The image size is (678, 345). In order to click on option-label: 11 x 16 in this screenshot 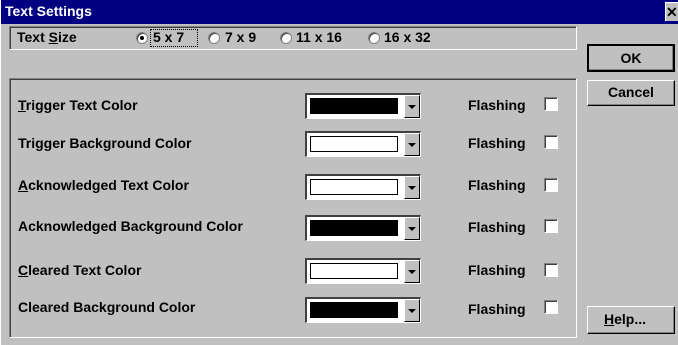, I will do `click(319, 37)`.